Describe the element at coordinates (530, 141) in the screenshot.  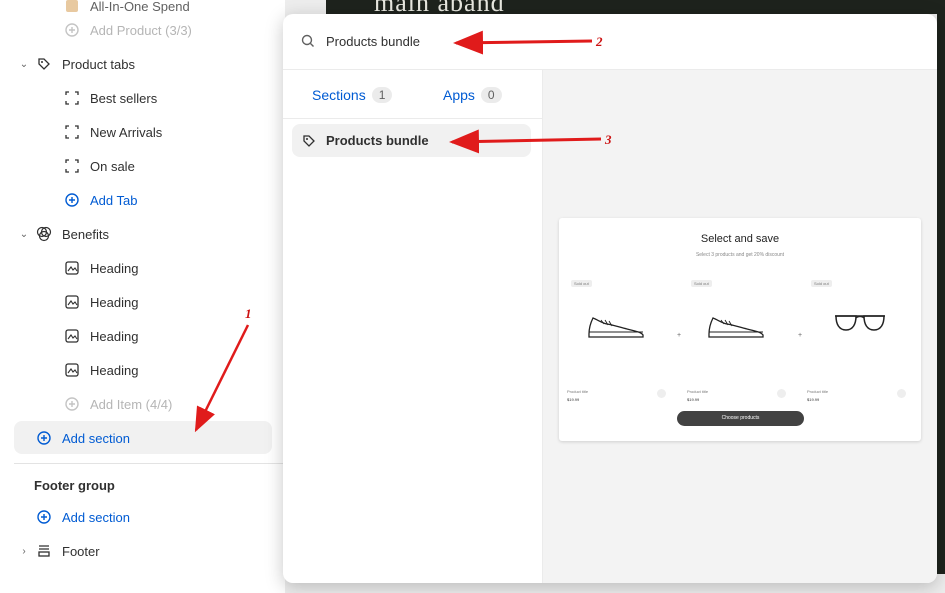
I see `annotation-arrow-3: 3` at that location.